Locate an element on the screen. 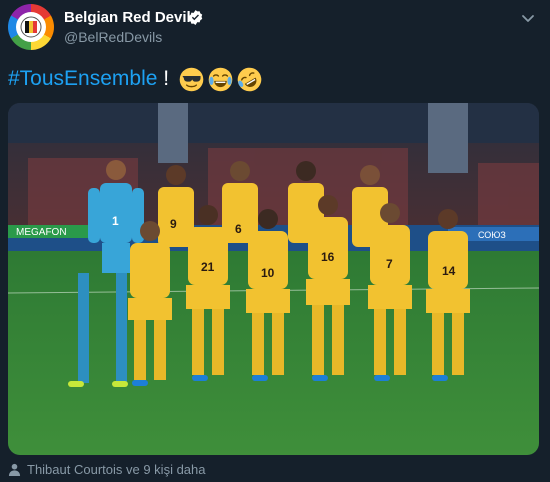 The height and width of the screenshot is (482, 550). verified-badge-icon is located at coordinates (195, 17).